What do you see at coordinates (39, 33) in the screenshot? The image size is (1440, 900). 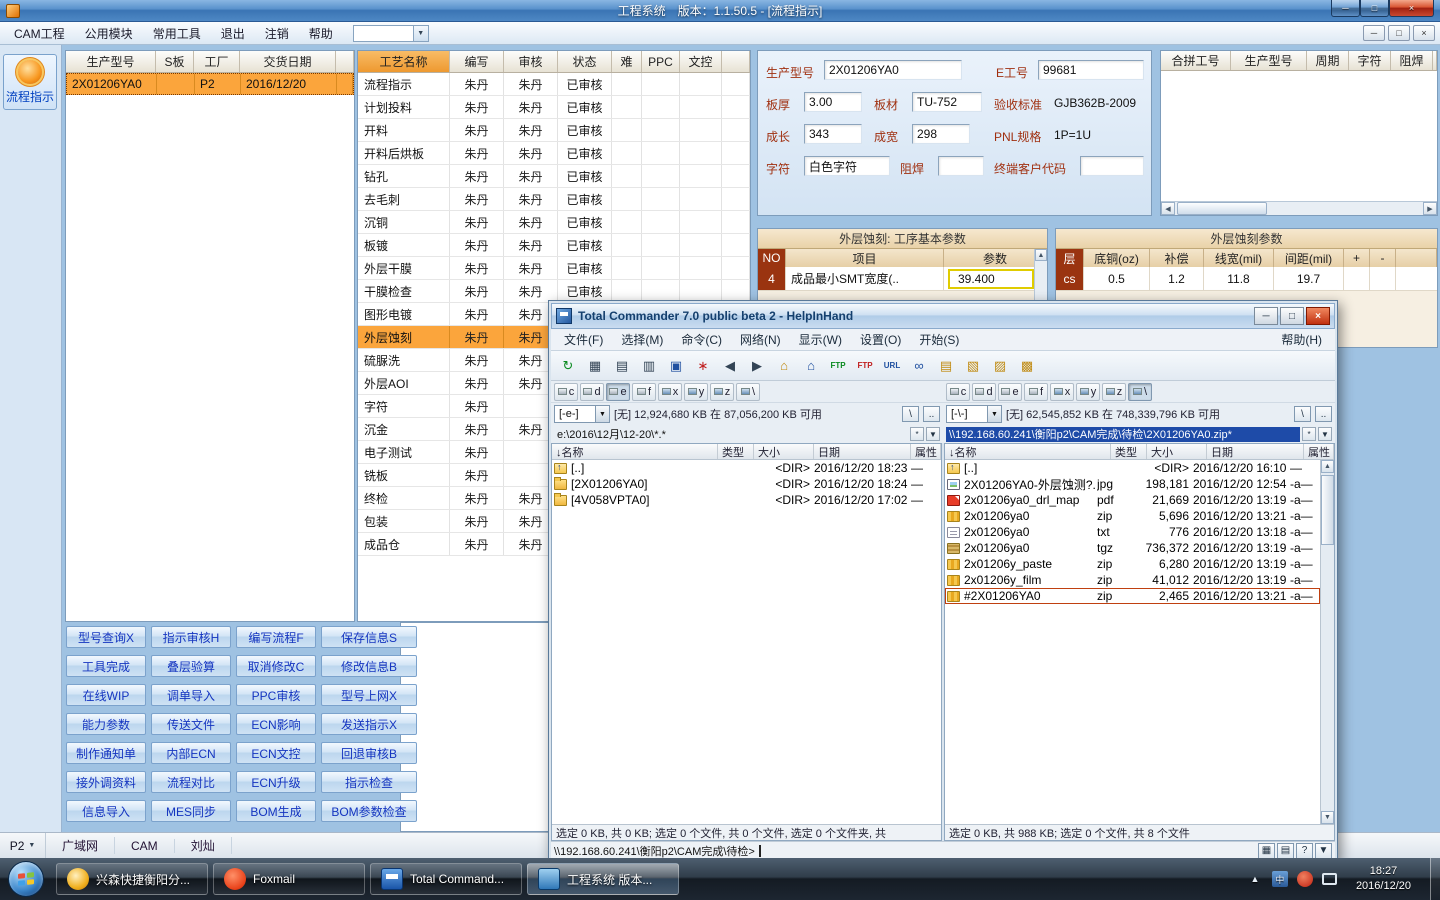 I see `menu-item: CAM工程` at bounding box center [39, 33].